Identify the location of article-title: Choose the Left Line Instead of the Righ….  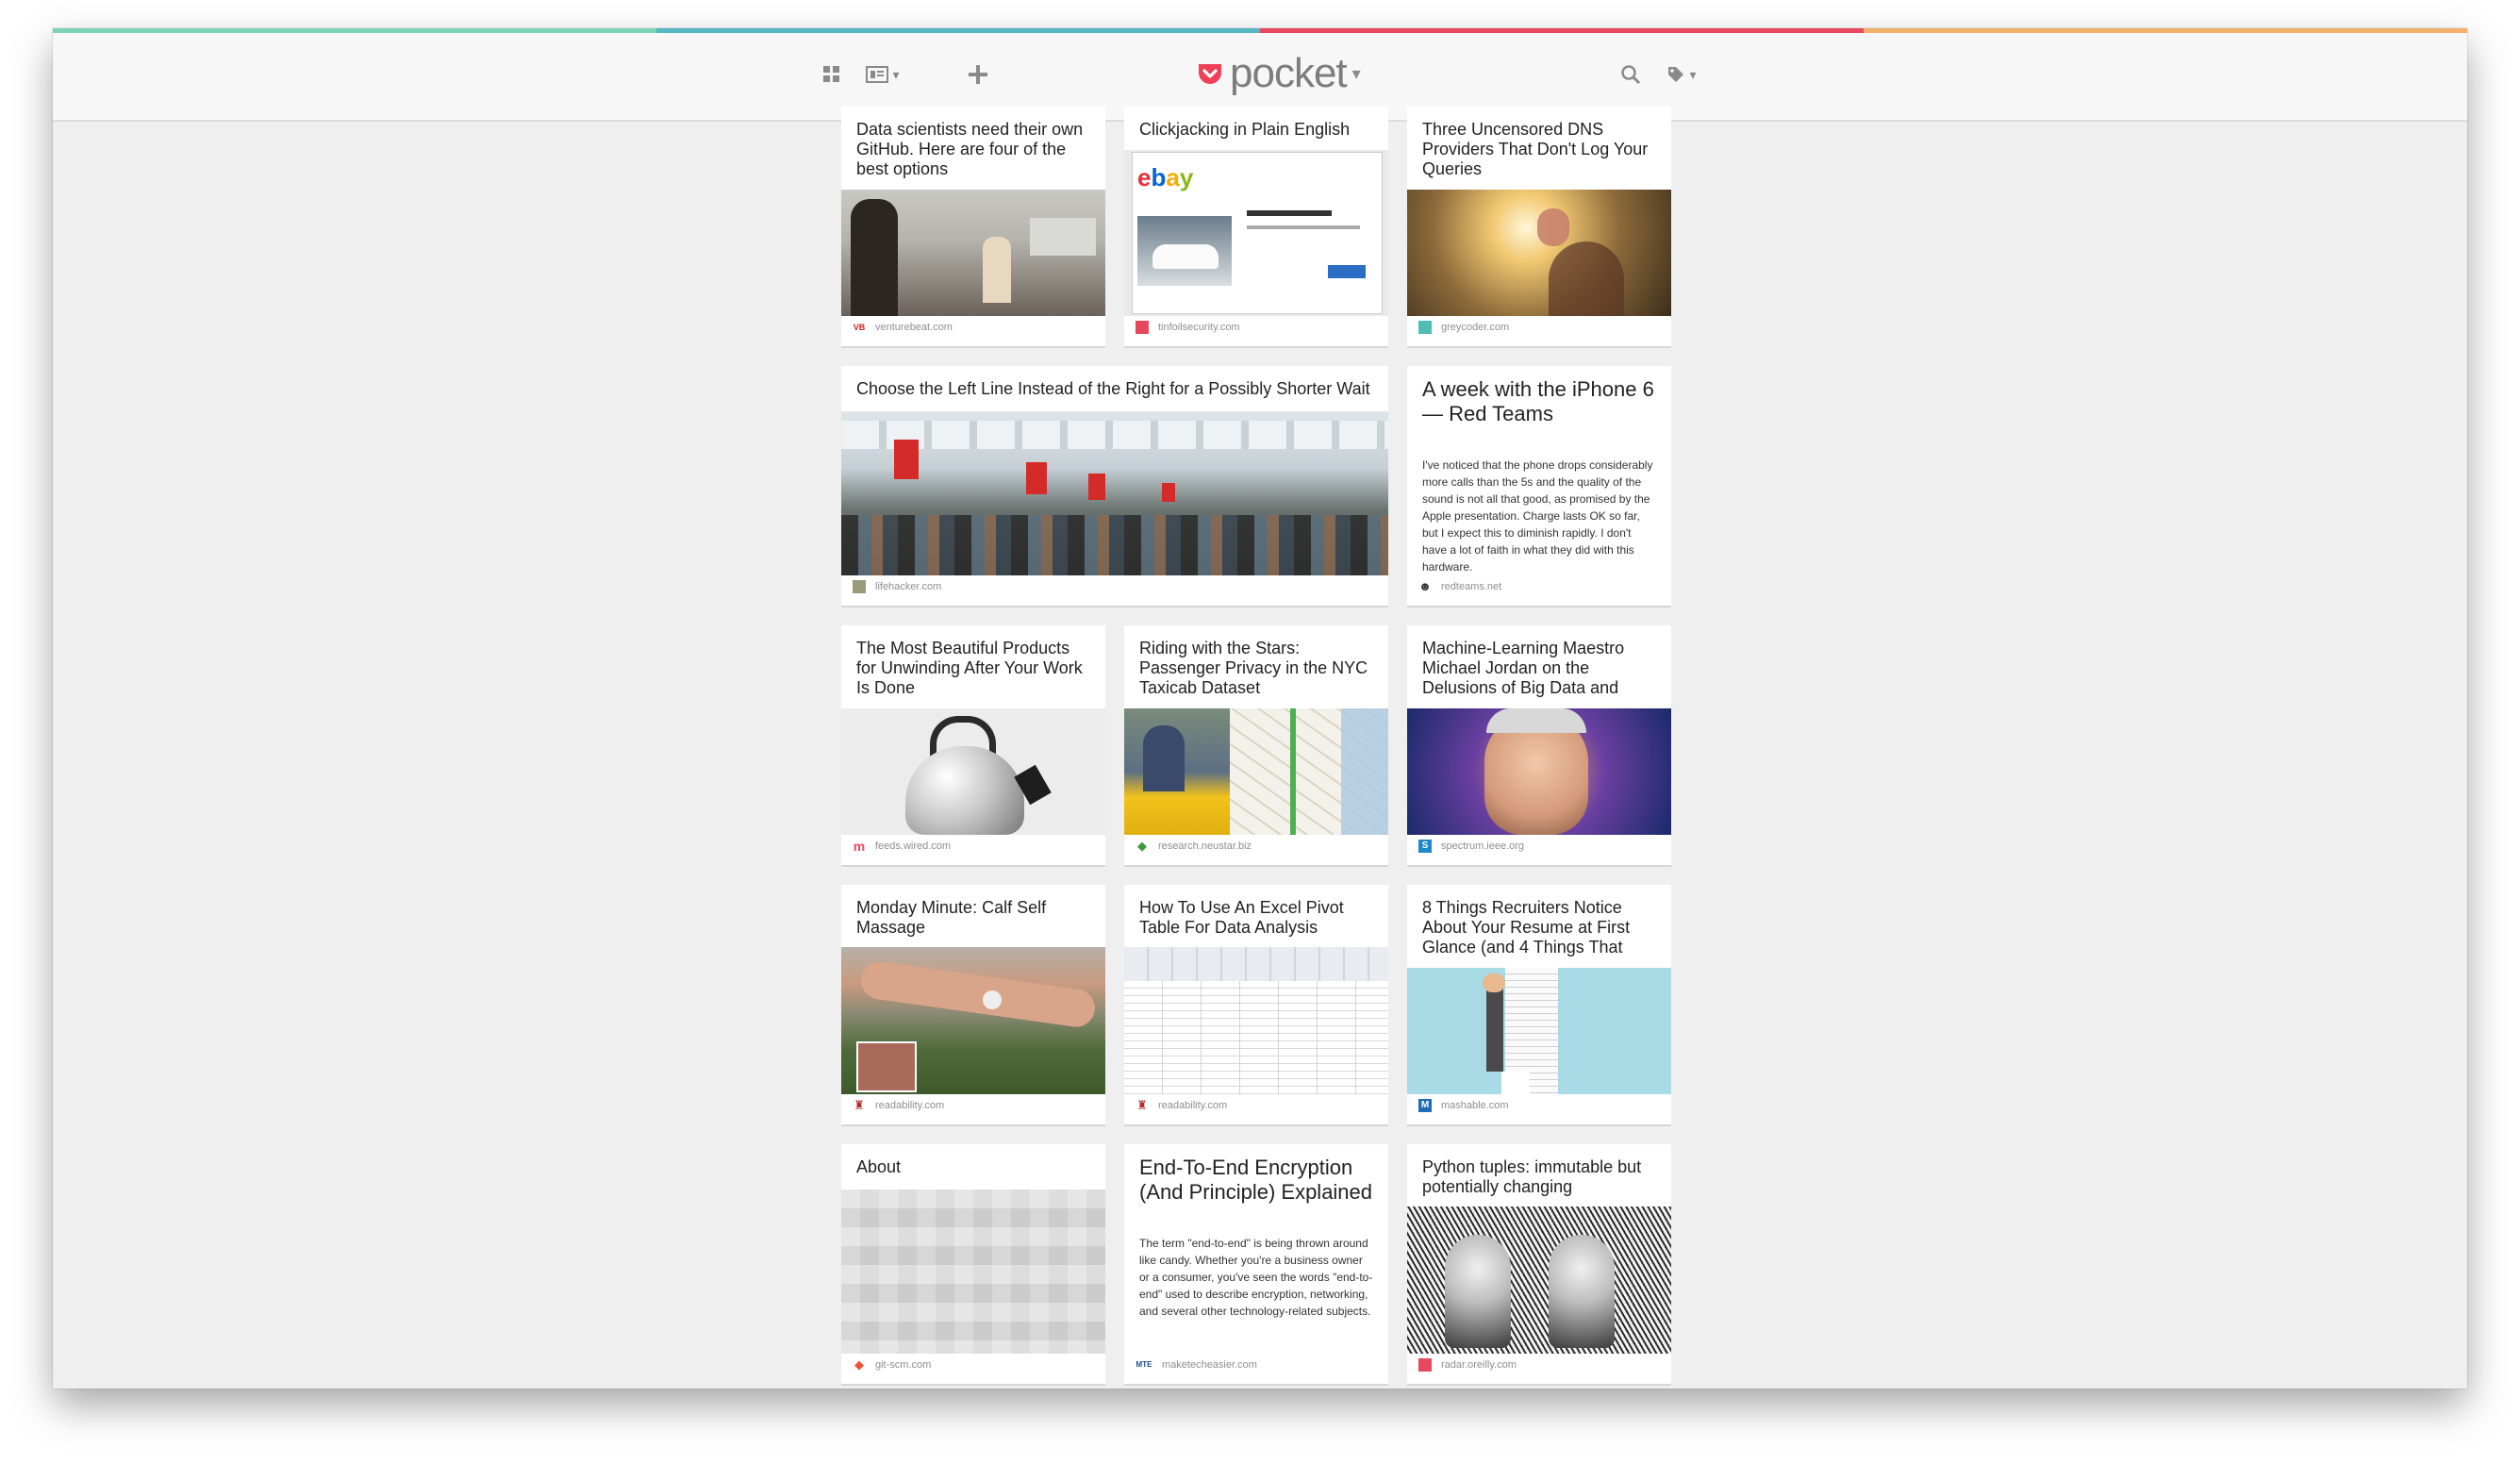
(1113, 389).